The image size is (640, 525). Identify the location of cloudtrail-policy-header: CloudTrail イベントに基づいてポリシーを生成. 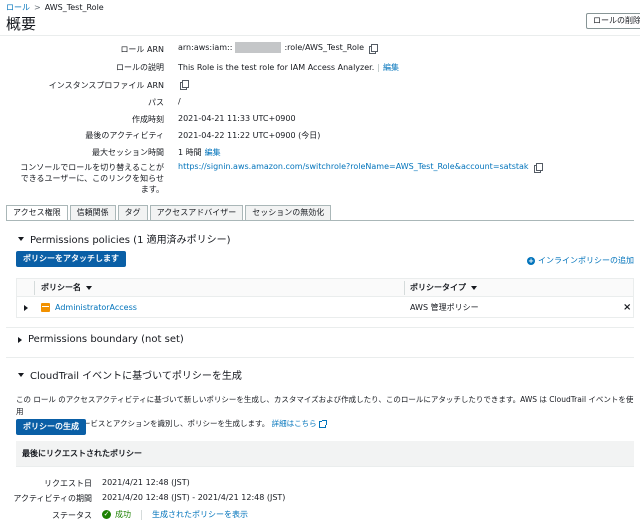
(130, 374).